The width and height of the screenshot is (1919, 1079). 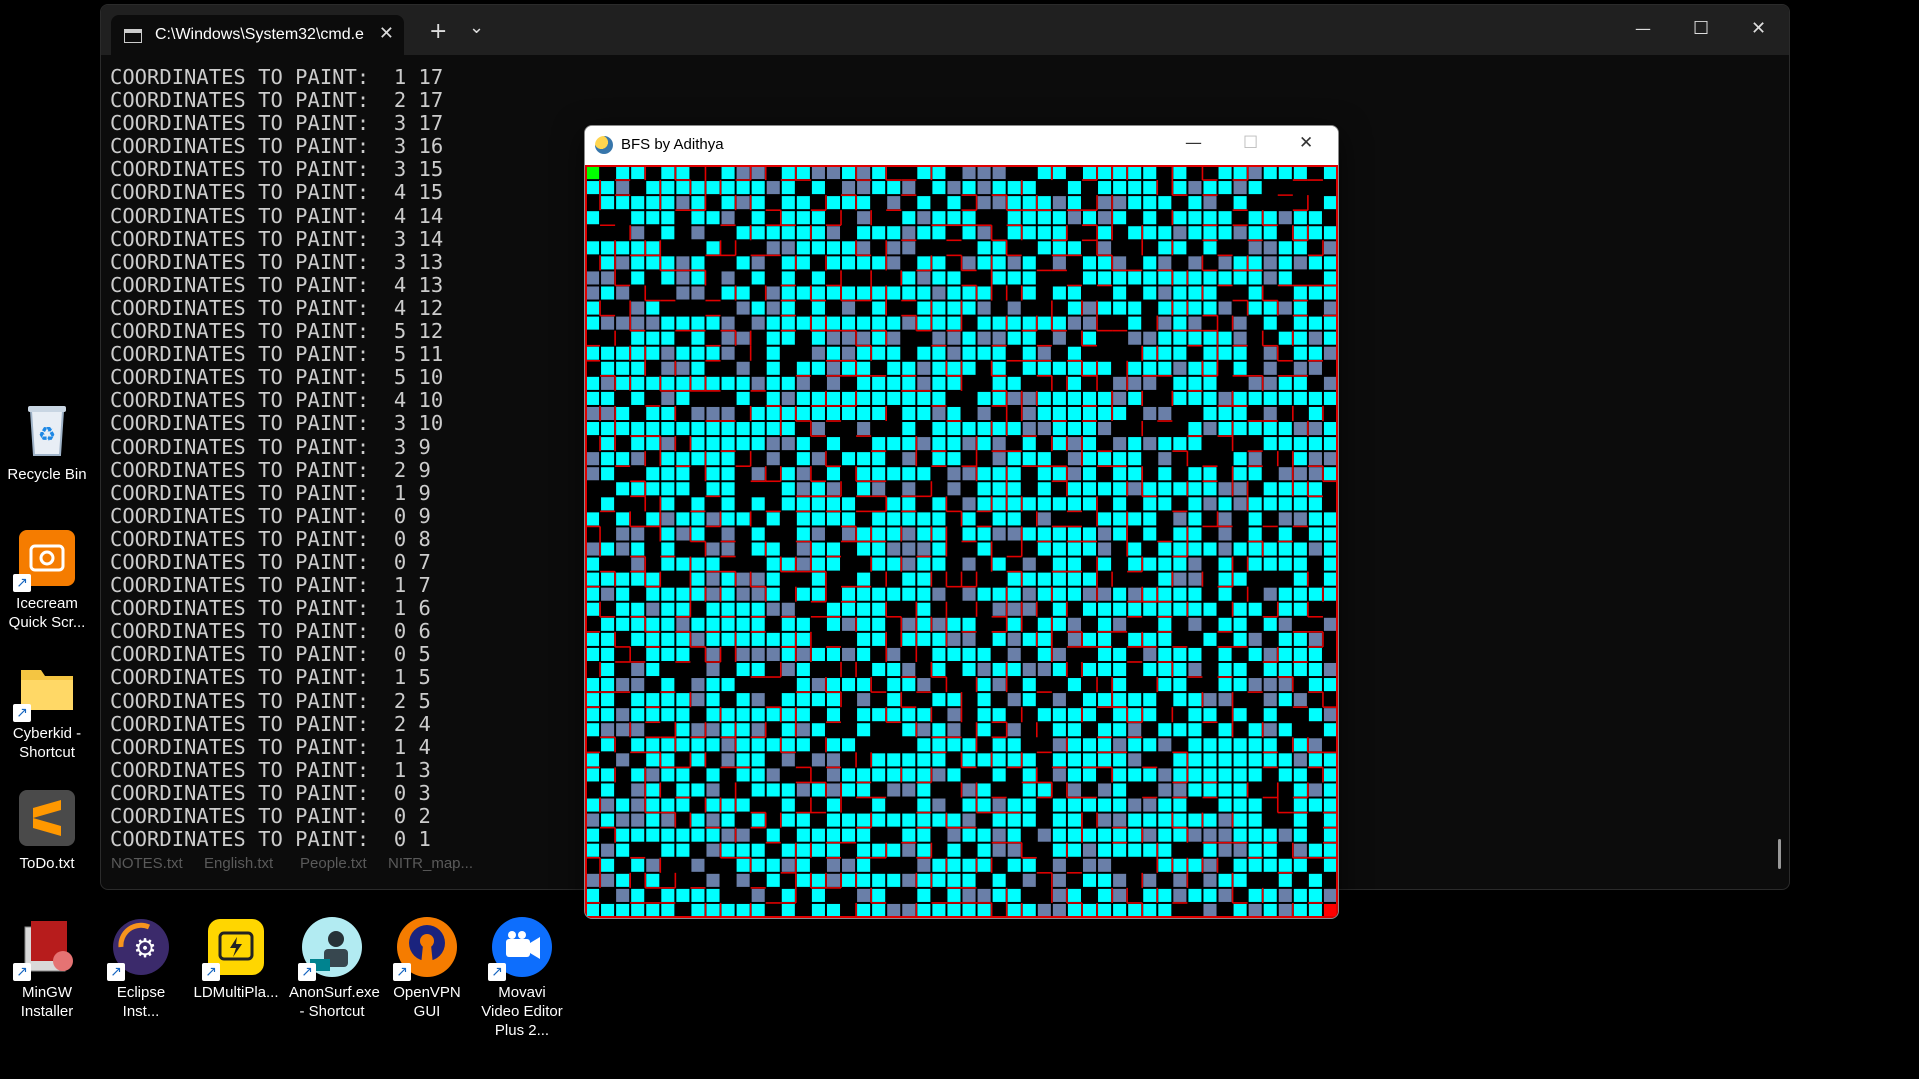 I want to click on desktop-icon-label: Cyberkid - Shortcut, so click(x=47, y=743).